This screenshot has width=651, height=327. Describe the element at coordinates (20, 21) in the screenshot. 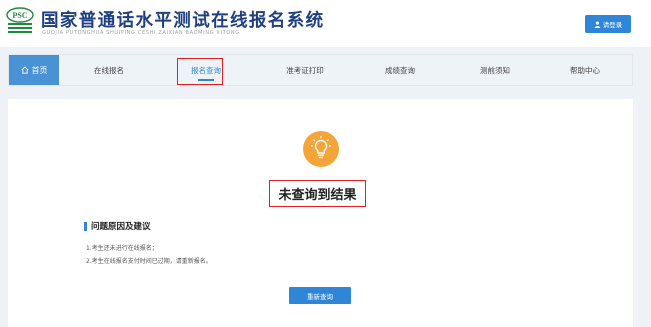

I see `psc-logo-icon: PSC` at that location.